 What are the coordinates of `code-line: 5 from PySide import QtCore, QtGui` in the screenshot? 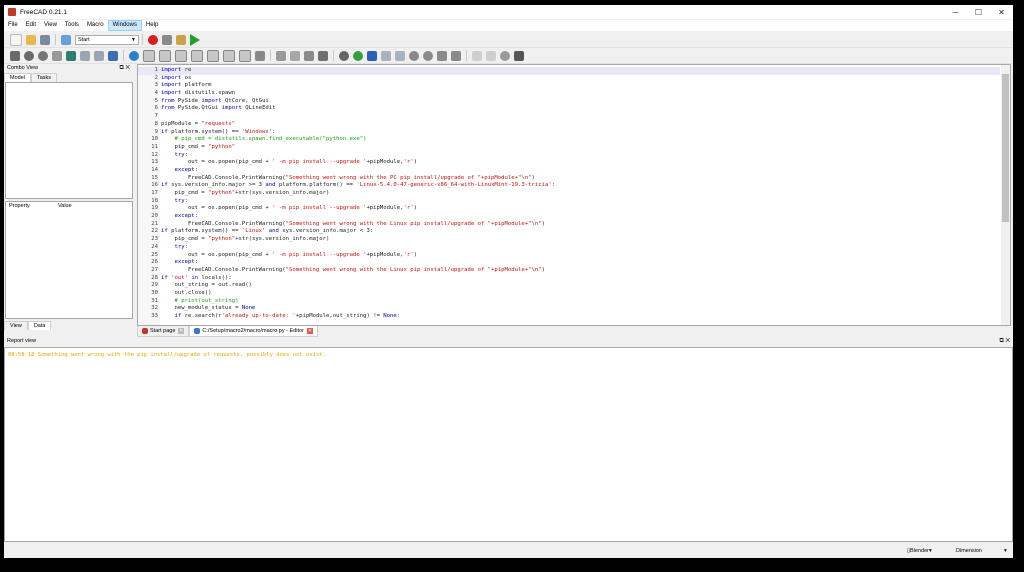 It's located at (569, 102).